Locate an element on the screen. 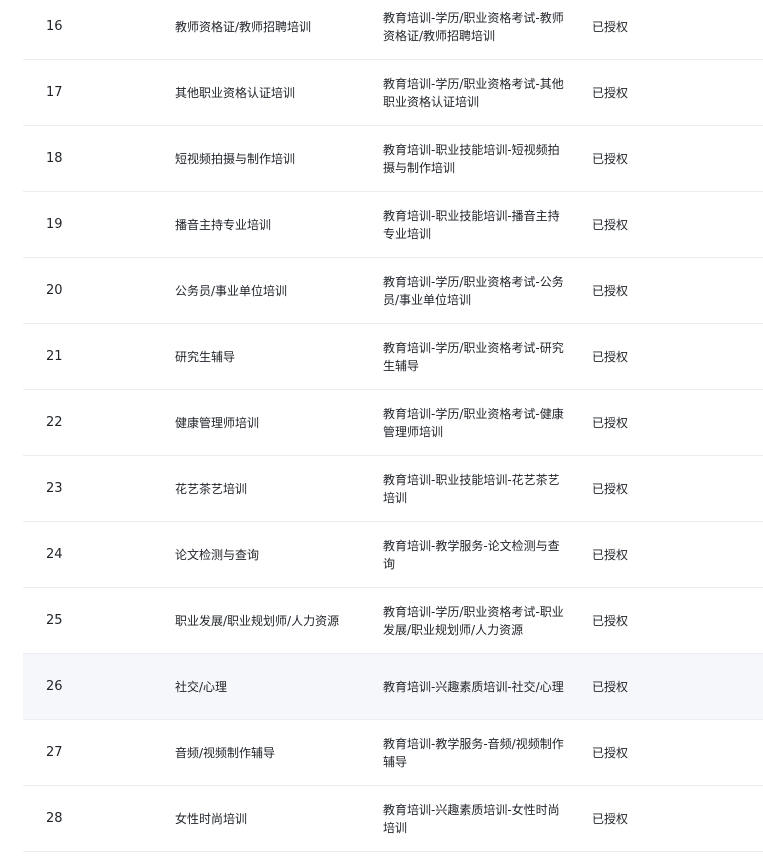 Image resolution: width=763 pixels, height=857 pixels. row-category-path: 教育培训-职业技能培训-播音主持专业培训 is located at coordinates (471, 224).